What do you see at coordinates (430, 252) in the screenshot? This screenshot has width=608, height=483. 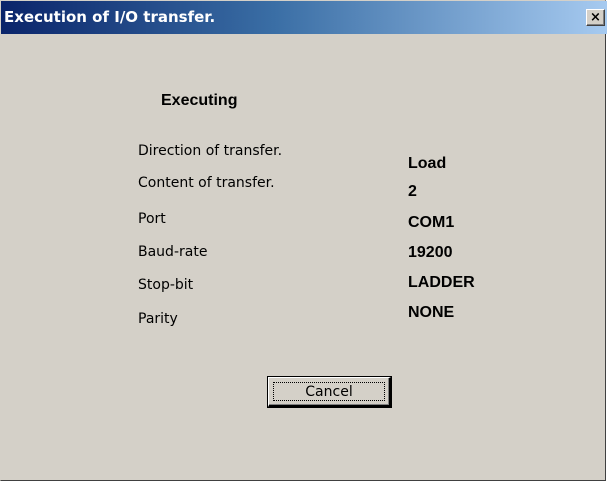 I see `baud-rate-value: 19200` at bounding box center [430, 252].